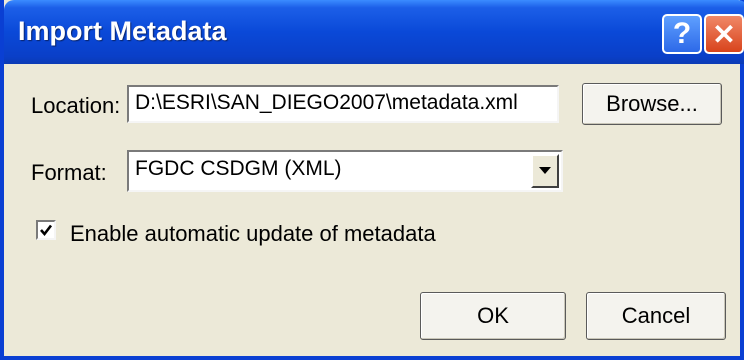  What do you see at coordinates (253, 234) in the screenshot?
I see `auto-update-label: Enable automatic update of metadata` at bounding box center [253, 234].